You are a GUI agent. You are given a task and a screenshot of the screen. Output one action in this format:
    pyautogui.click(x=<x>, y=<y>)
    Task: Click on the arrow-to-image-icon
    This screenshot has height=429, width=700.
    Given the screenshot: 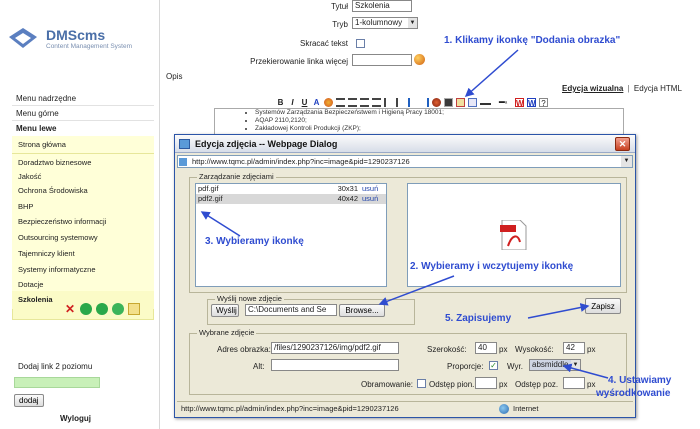 What is the action you would take?
    pyautogui.click(x=491, y=73)
    